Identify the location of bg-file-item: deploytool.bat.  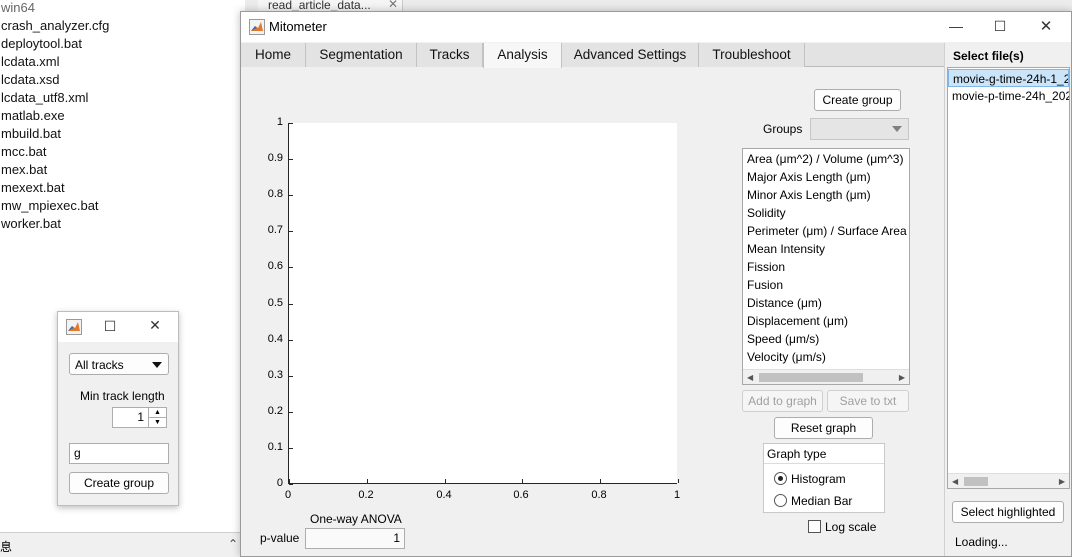
(41, 43).